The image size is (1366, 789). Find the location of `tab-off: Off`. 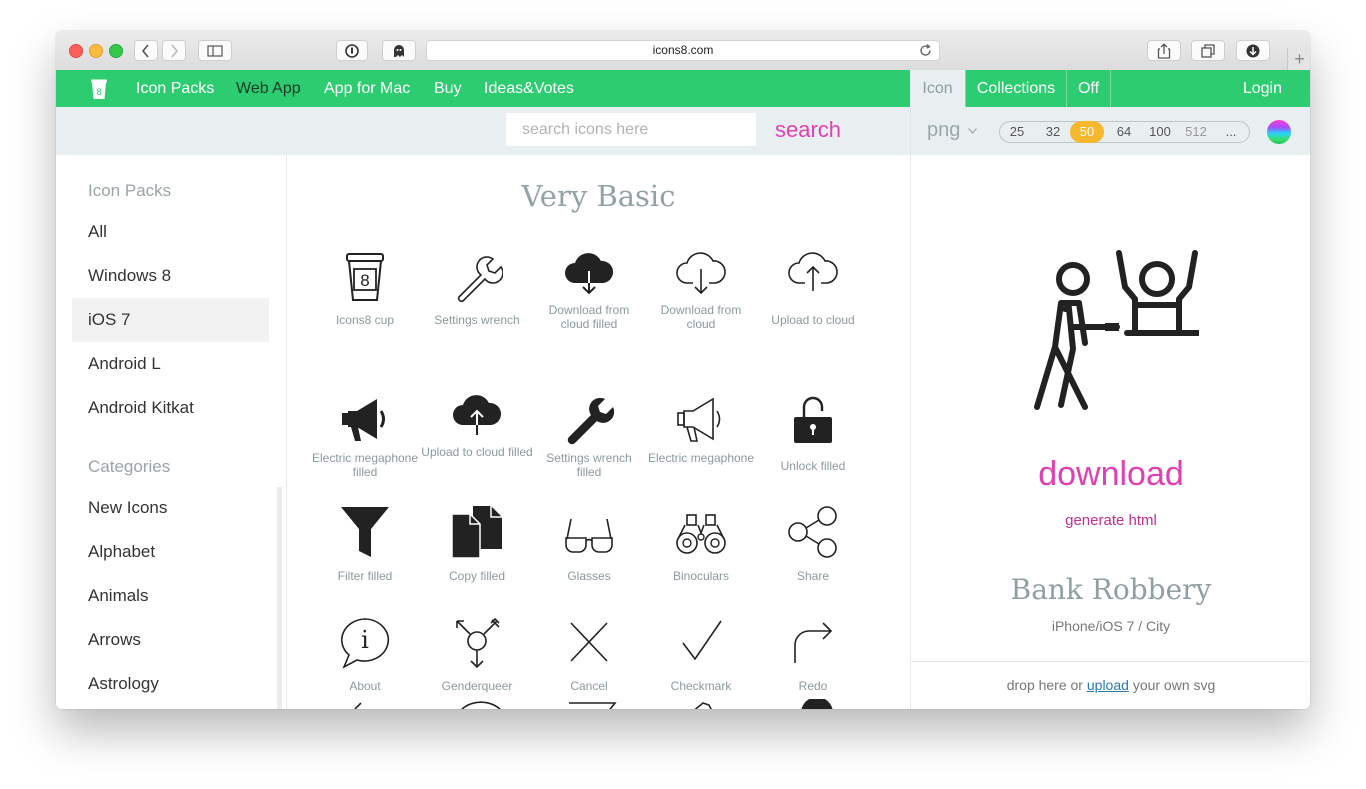

tab-off: Off is located at coordinates (1088, 88).